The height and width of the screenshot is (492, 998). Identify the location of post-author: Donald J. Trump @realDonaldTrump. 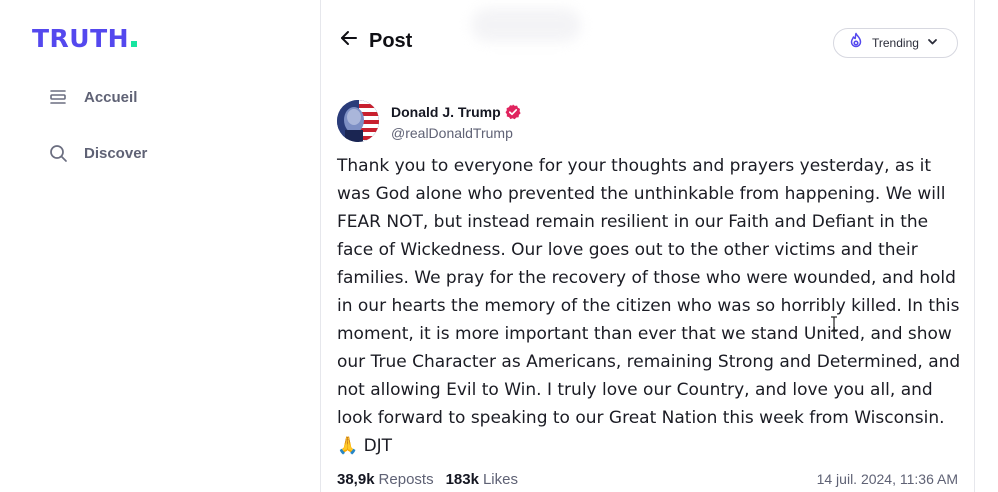
(429, 121).